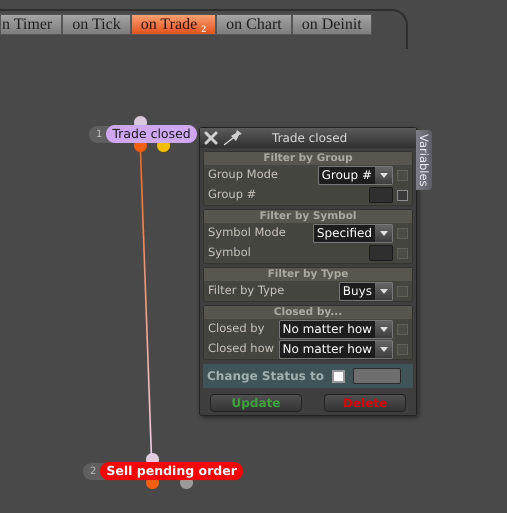 The width and height of the screenshot is (507, 513). I want to click on status-label: Change Status to, so click(265, 376).